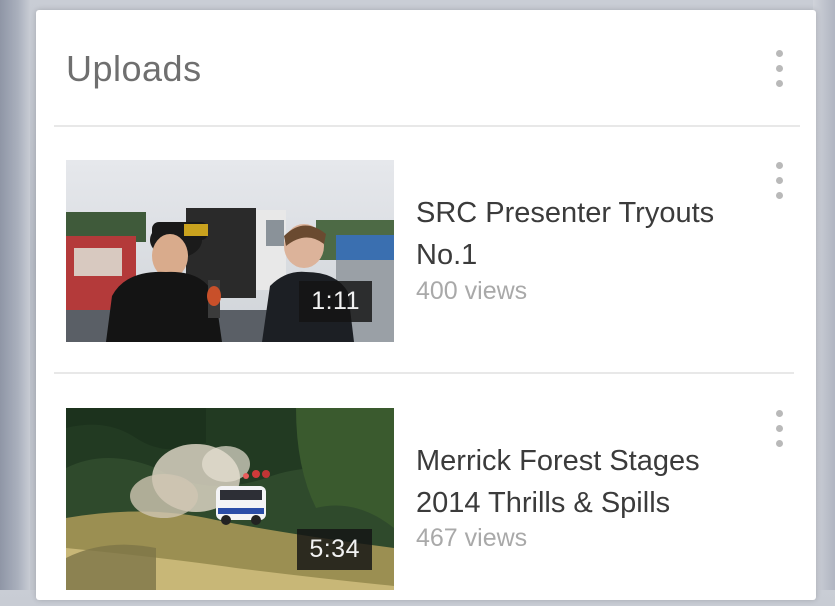  Describe the element at coordinates (15, 295) in the screenshot. I see `page-background-left` at that location.